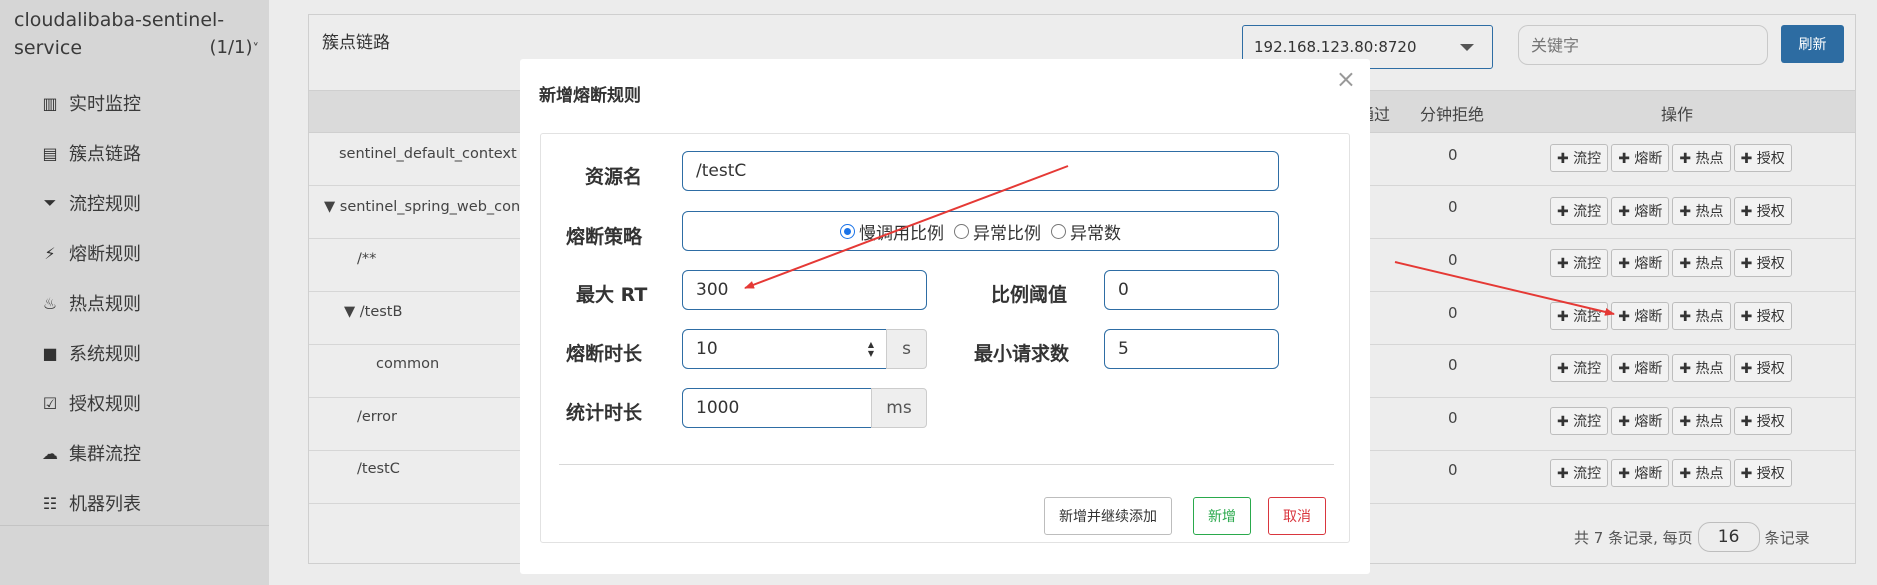 Image resolution: width=1877 pixels, height=585 pixels. I want to click on duration-label: 熔断时长, so click(604, 354).